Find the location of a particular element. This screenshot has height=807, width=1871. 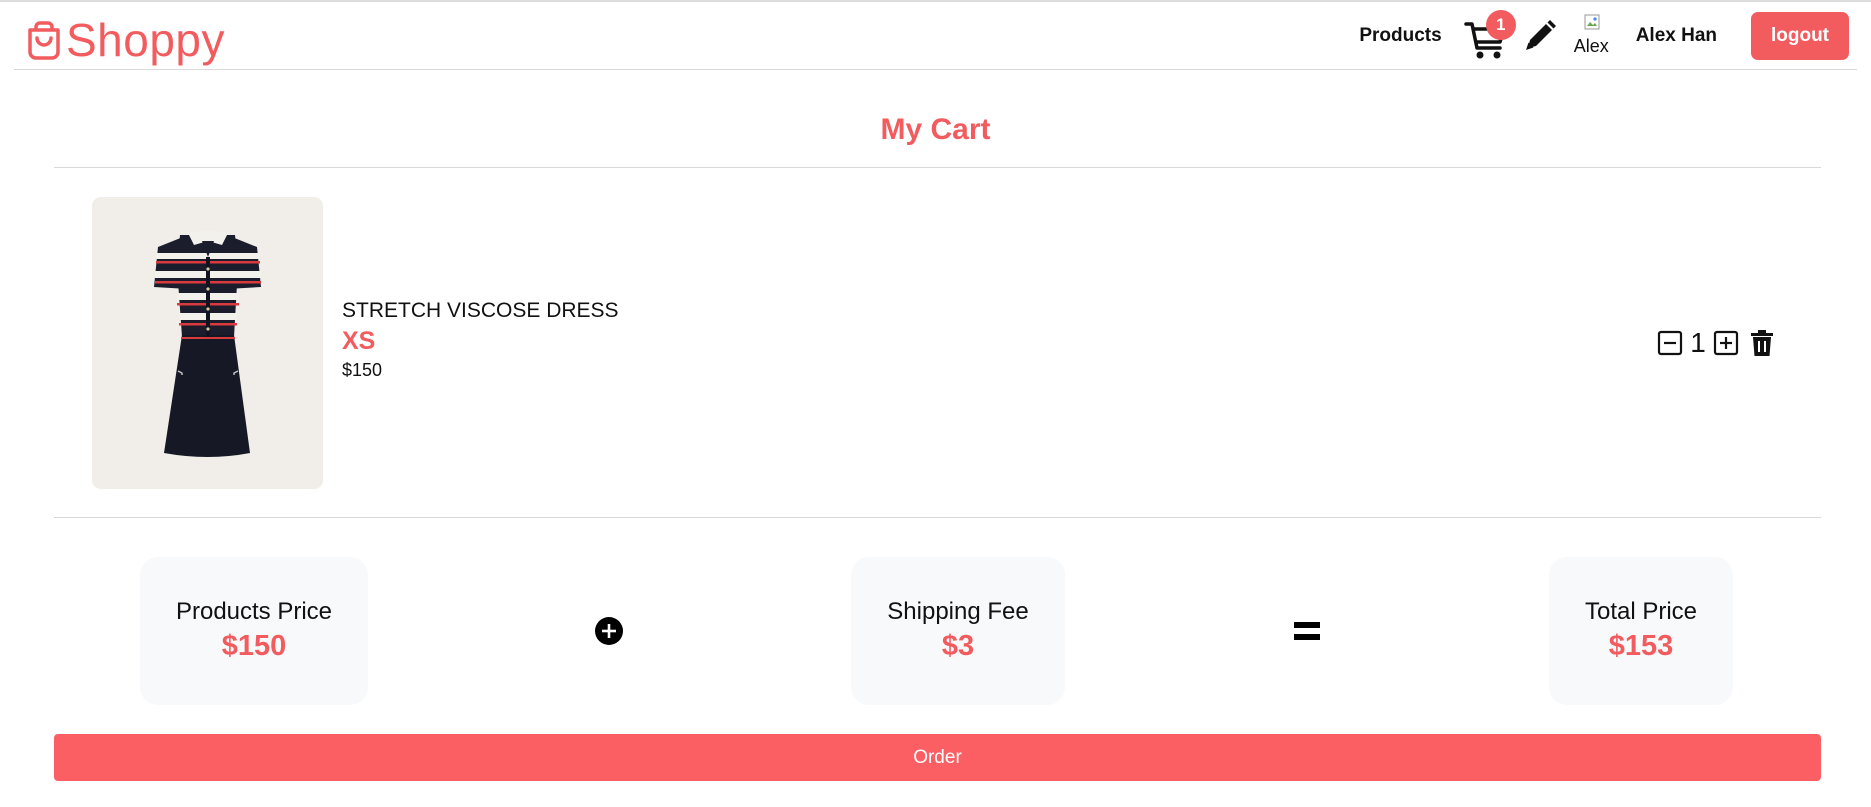

pencil-icon is located at coordinates (1540, 36).